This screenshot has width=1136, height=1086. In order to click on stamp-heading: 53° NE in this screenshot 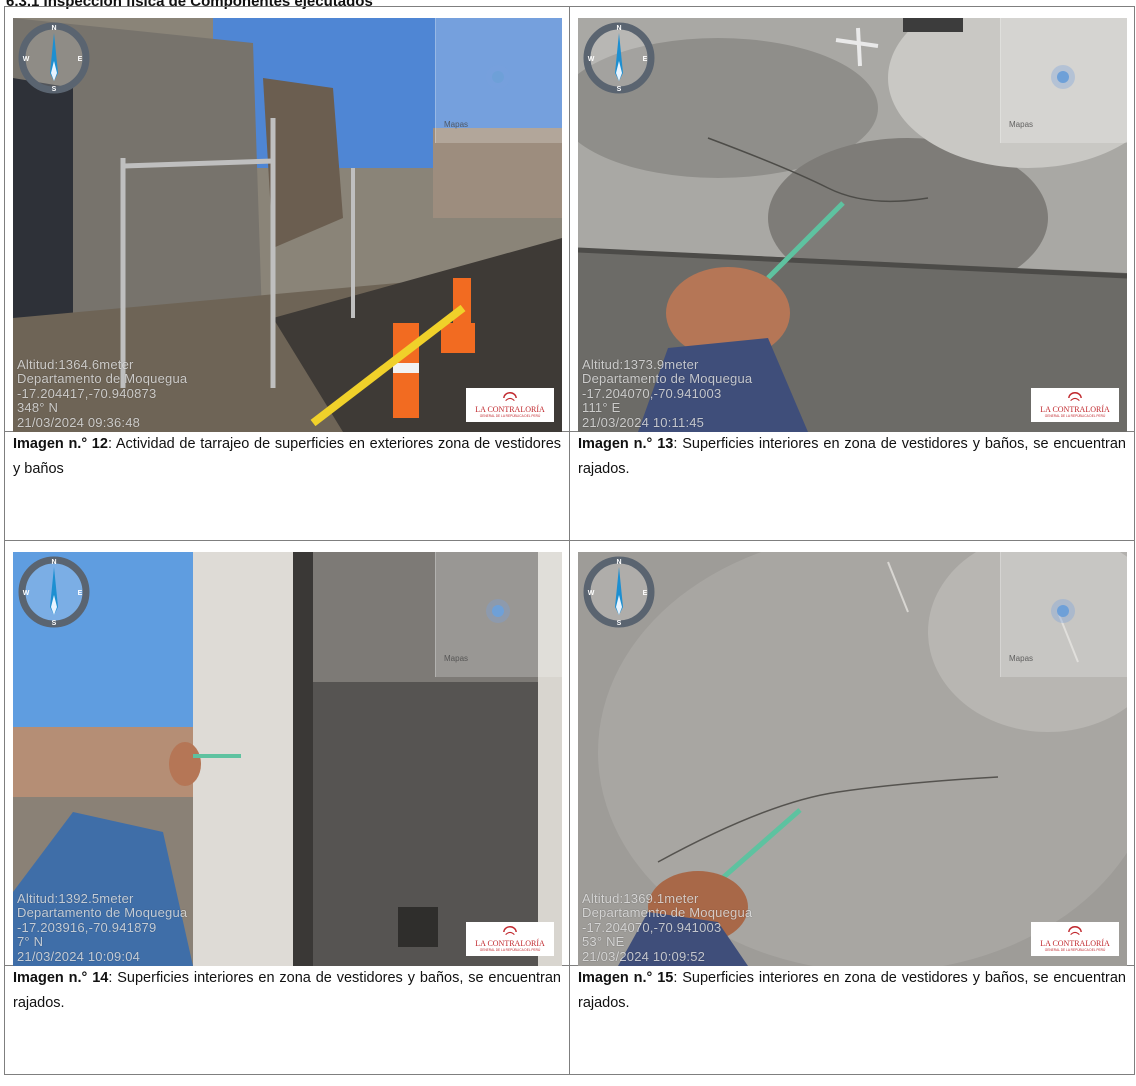, I will do `click(603, 941)`.